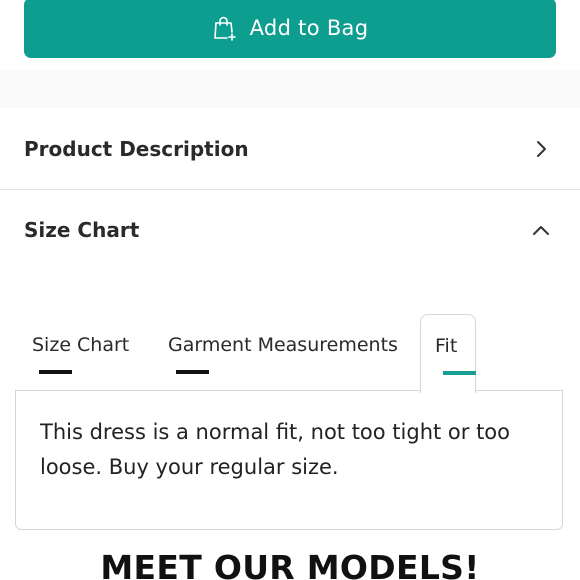  I want to click on tab-garment-measurements: Garment Measurements, so click(288, 351).